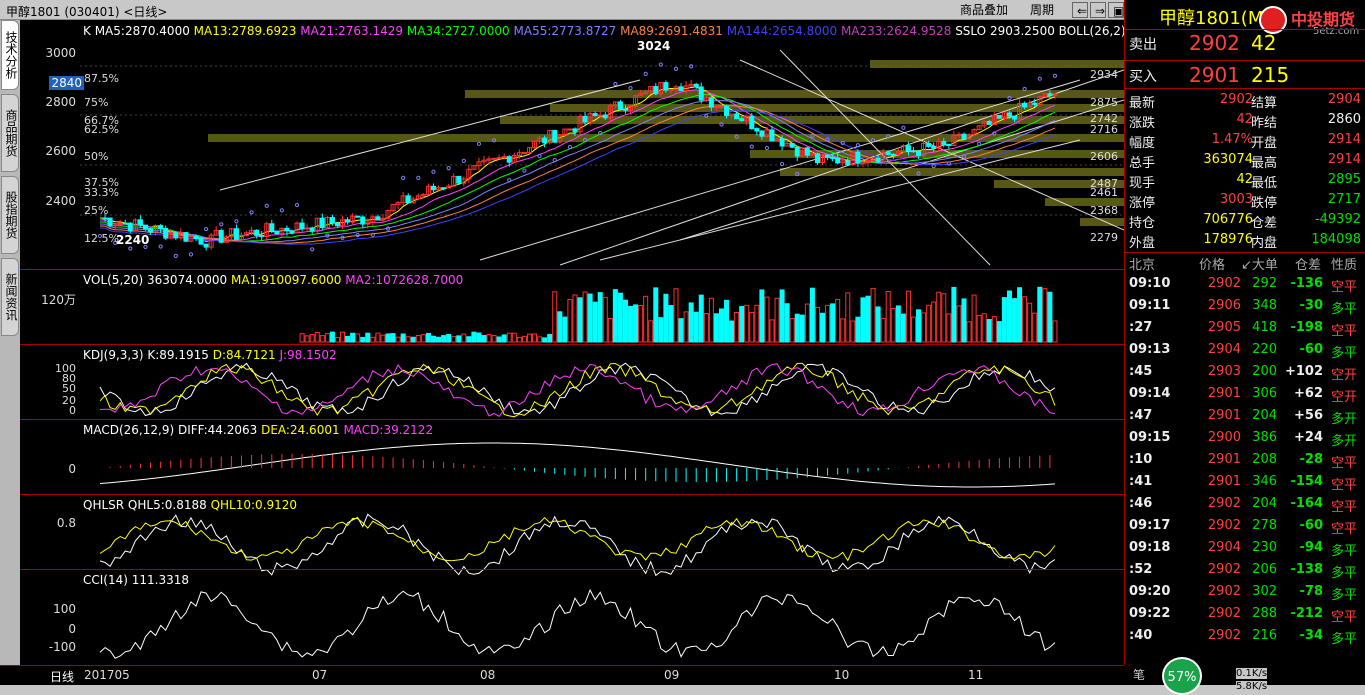 The image size is (1365, 695). What do you see at coordinates (1245, 527) in the screenshot?
I see `tick-row: 09:17 2902 278 -60 空平` at bounding box center [1245, 527].